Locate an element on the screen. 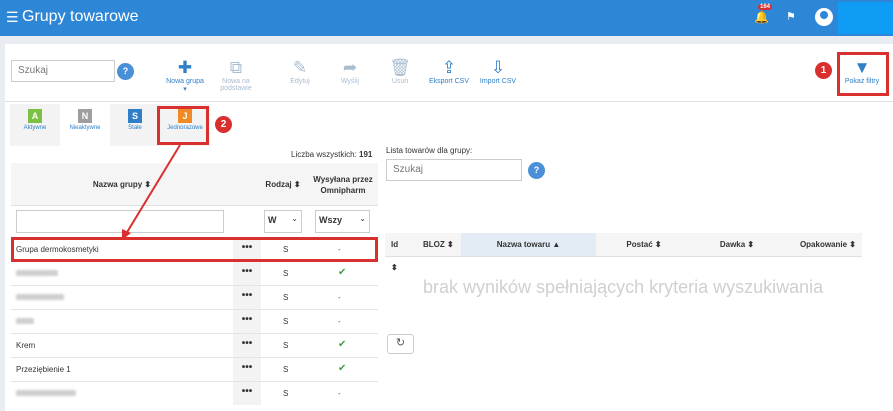  group-name: Krem is located at coordinates (26, 345).